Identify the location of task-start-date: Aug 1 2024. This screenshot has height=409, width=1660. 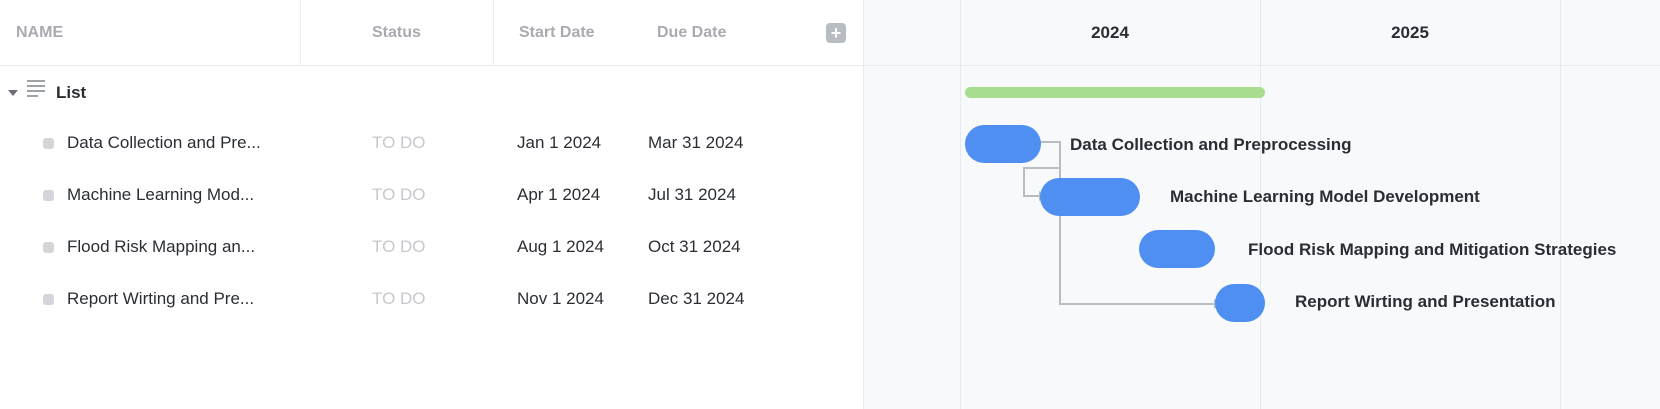
(560, 247).